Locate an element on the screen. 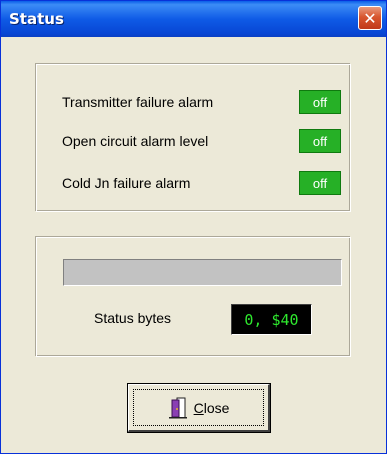 Image resolution: width=387 pixels, height=454 pixels. status-bytes-display: 0, $40 is located at coordinates (271, 319).